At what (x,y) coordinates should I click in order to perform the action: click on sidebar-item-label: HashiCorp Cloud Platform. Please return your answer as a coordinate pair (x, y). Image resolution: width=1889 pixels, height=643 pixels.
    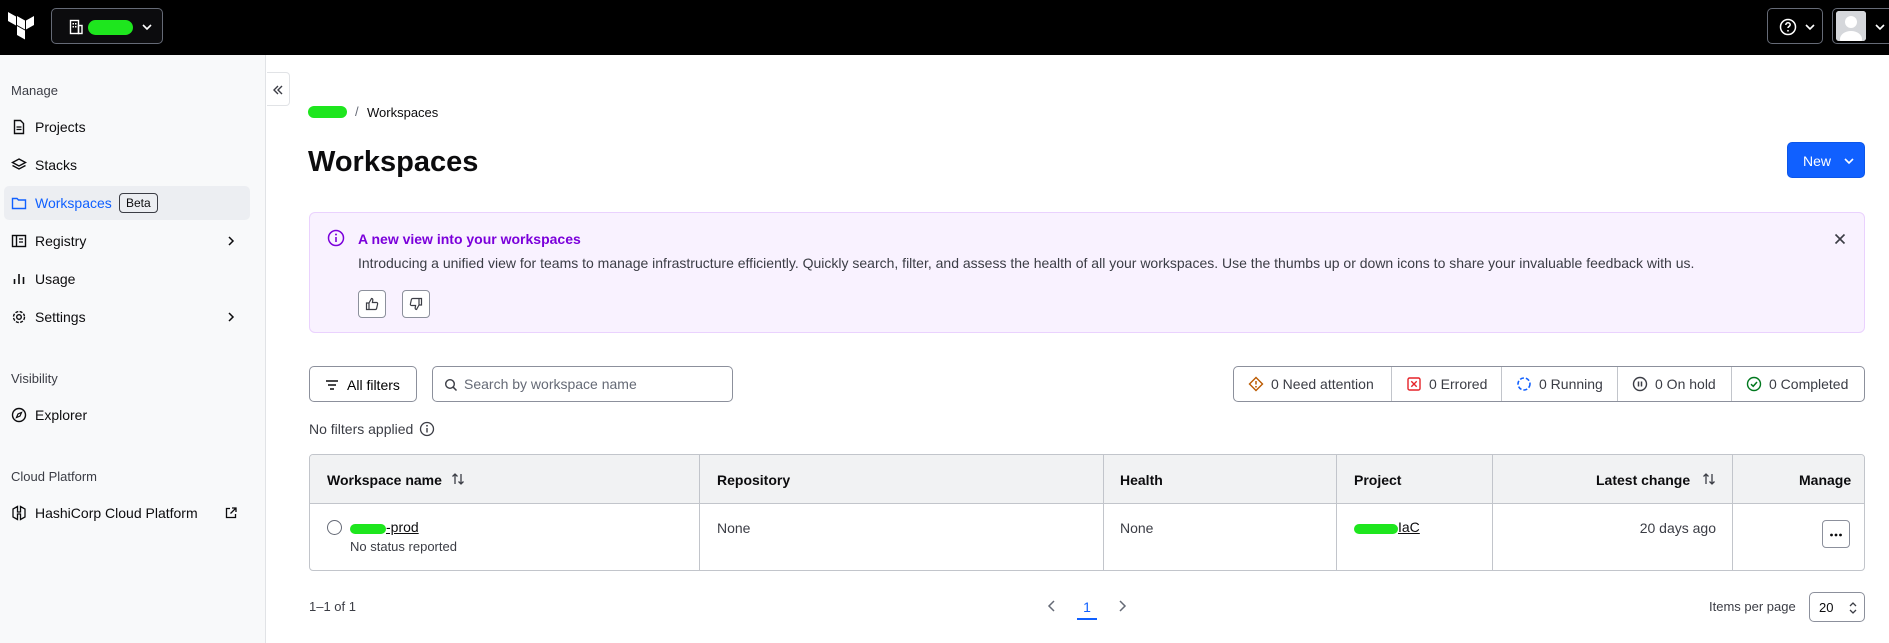
    Looking at the image, I should click on (116, 513).